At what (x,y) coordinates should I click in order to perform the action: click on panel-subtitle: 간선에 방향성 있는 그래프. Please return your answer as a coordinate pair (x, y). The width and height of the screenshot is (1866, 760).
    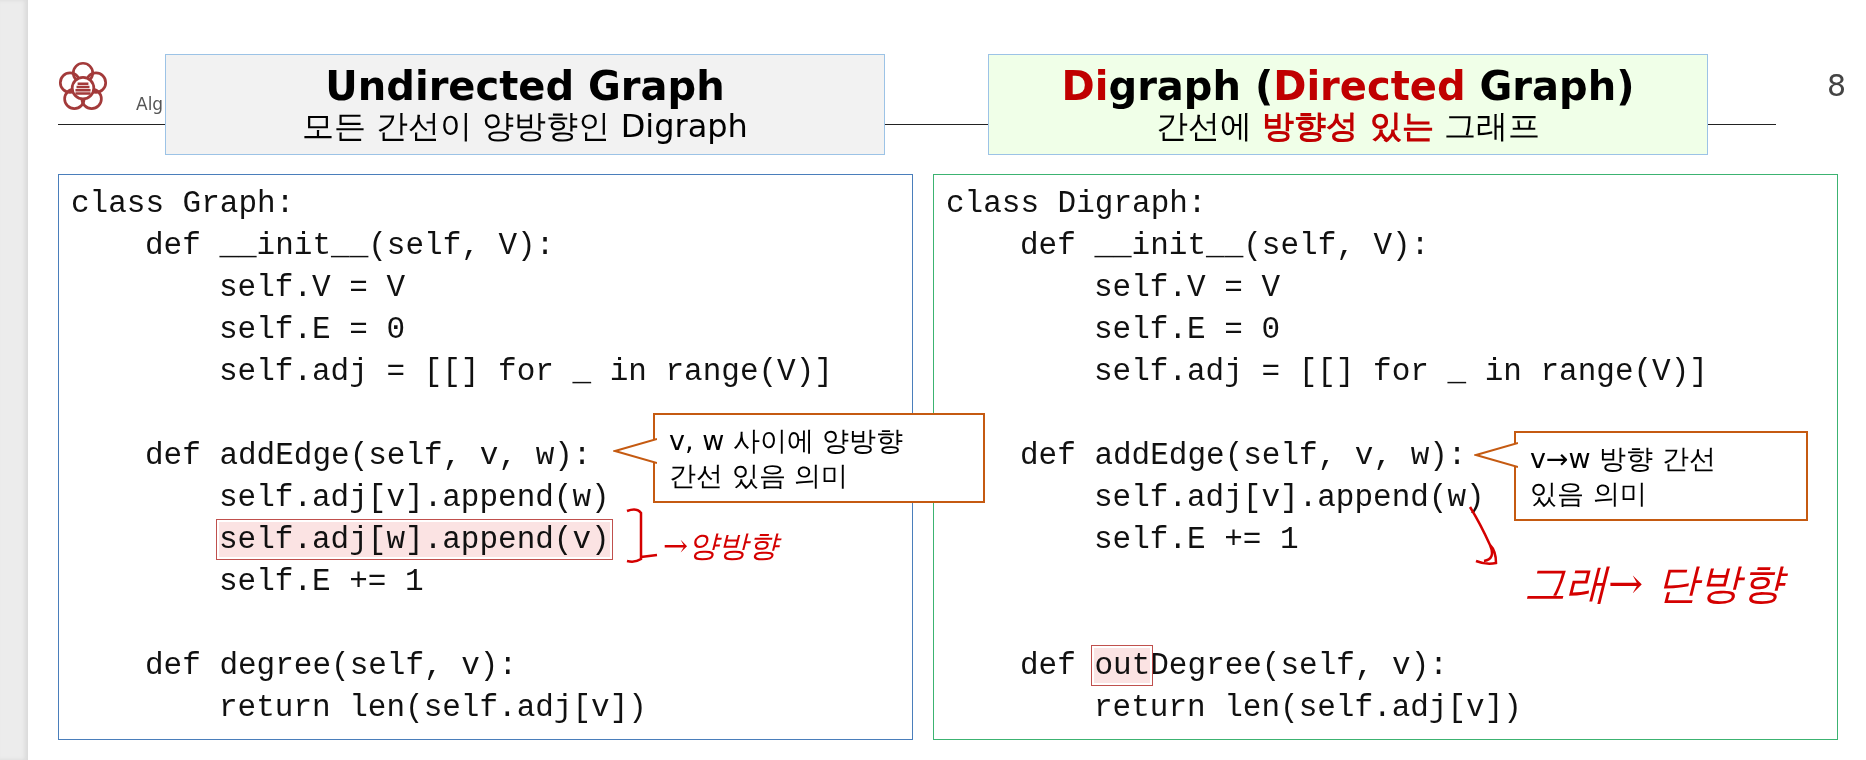
    Looking at the image, I should click on (1348, 126).